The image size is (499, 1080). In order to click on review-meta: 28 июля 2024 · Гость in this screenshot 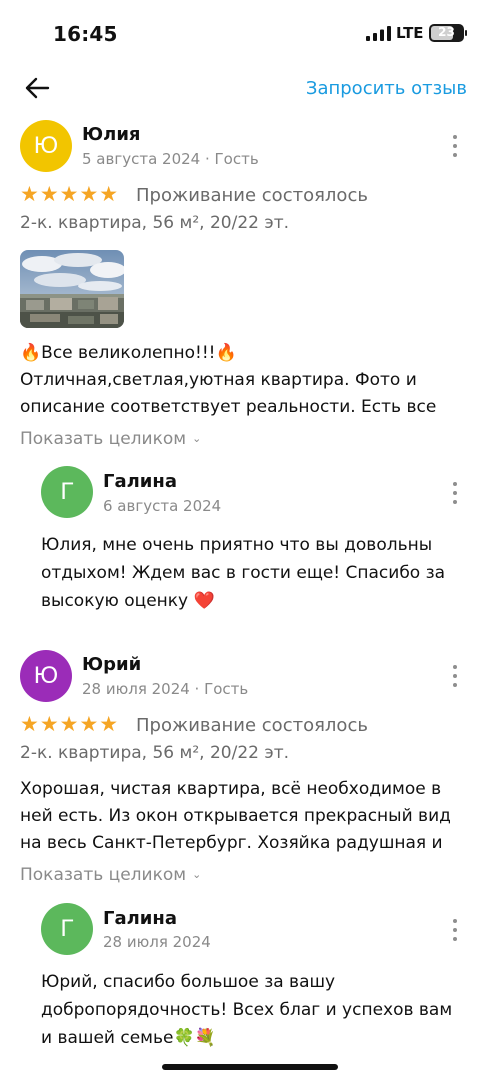, I will do `click(165, 689)`.